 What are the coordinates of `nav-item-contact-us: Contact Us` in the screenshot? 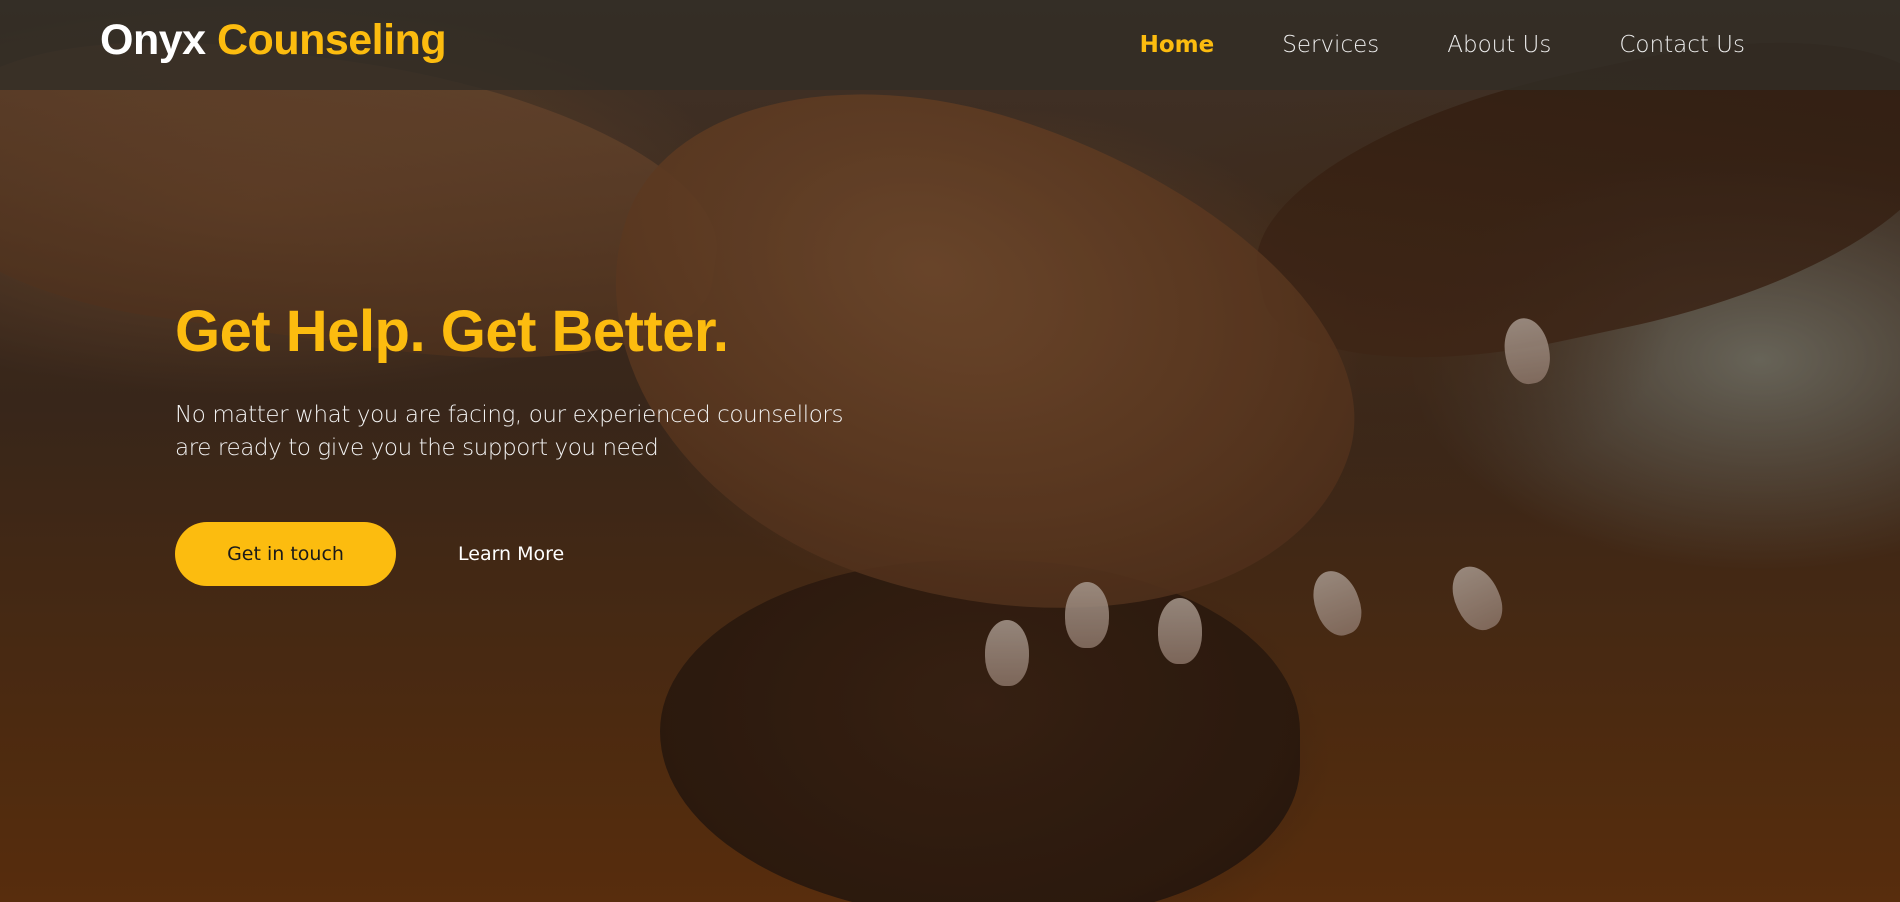 It's located at (1682, 45).